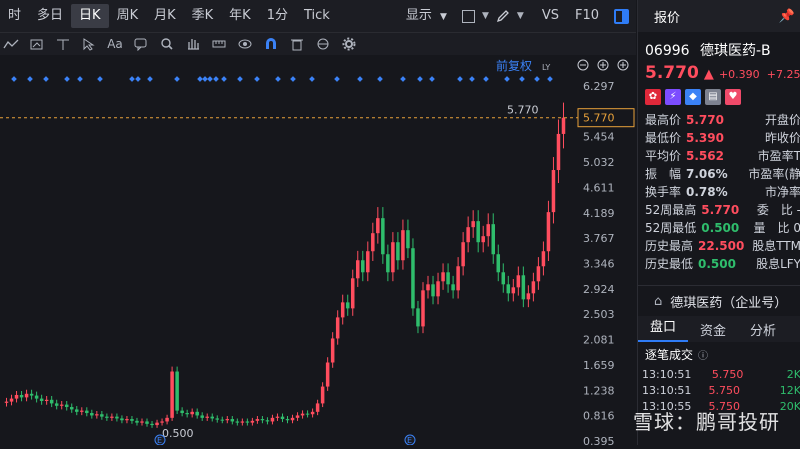 The width and height of the screenshot is (800, 449). I want to click on gear-icon, so click(349, 44).